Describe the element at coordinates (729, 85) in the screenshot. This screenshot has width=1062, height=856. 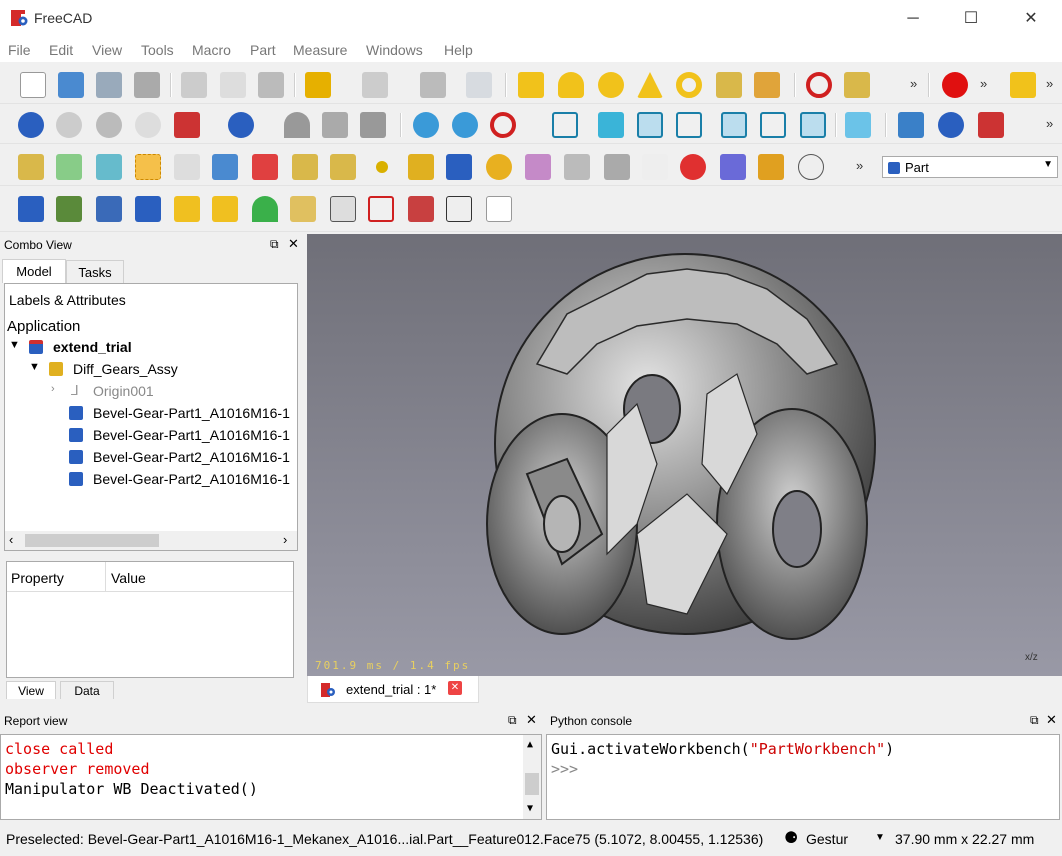
I see `part-primitives-icon` at that location.